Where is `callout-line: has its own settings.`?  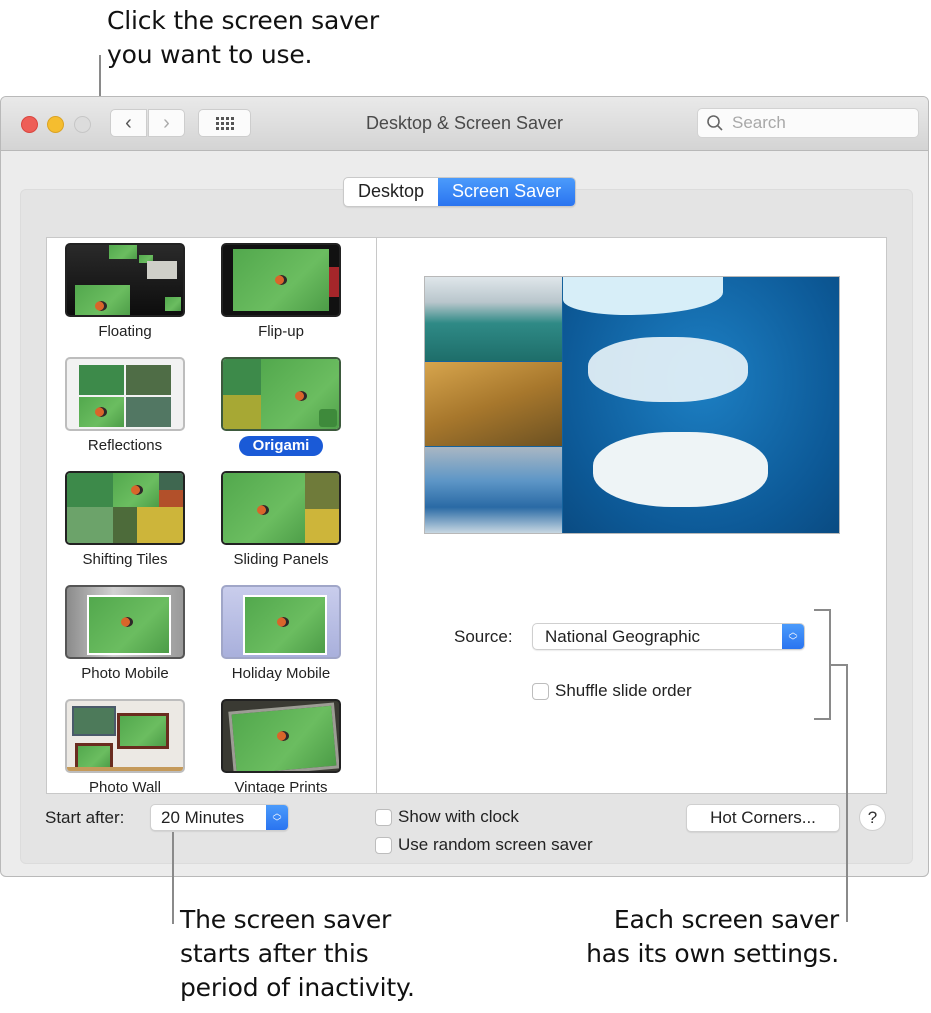 callout-line: has its own settings. is located at coordinates (712, 953).